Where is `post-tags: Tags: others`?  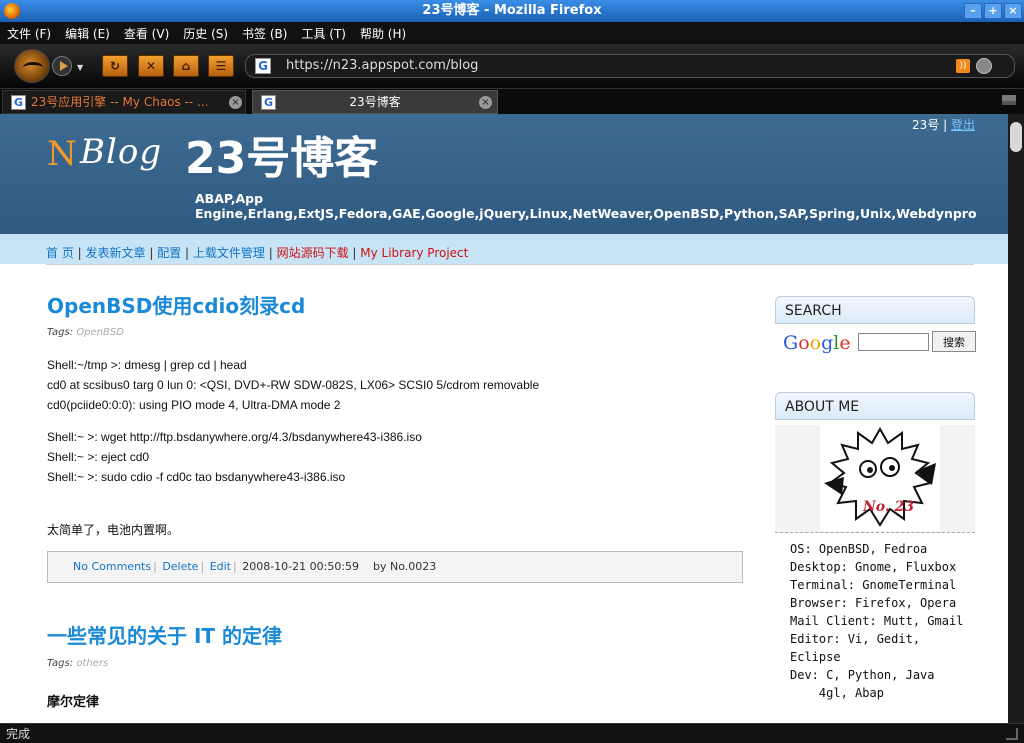
post-tags: Tags: others is located at coordinates (77, 663).